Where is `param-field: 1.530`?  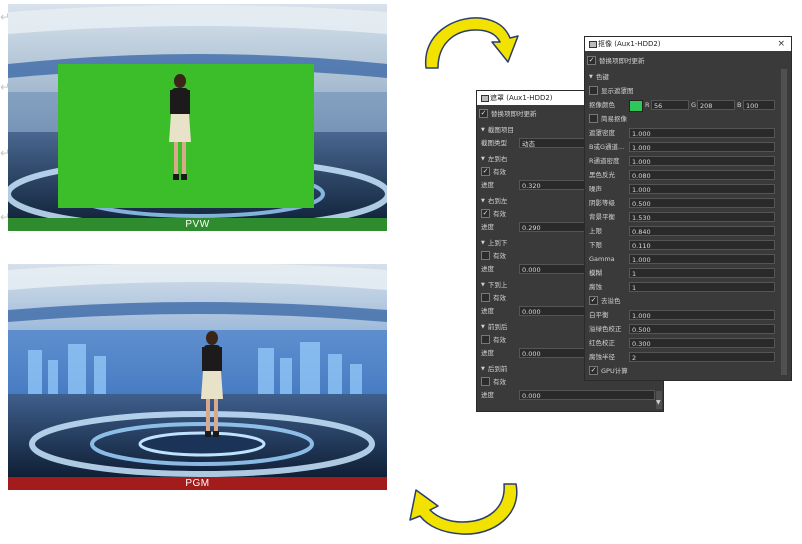 param-field: 1.530 is located at coordinates (702, 217).